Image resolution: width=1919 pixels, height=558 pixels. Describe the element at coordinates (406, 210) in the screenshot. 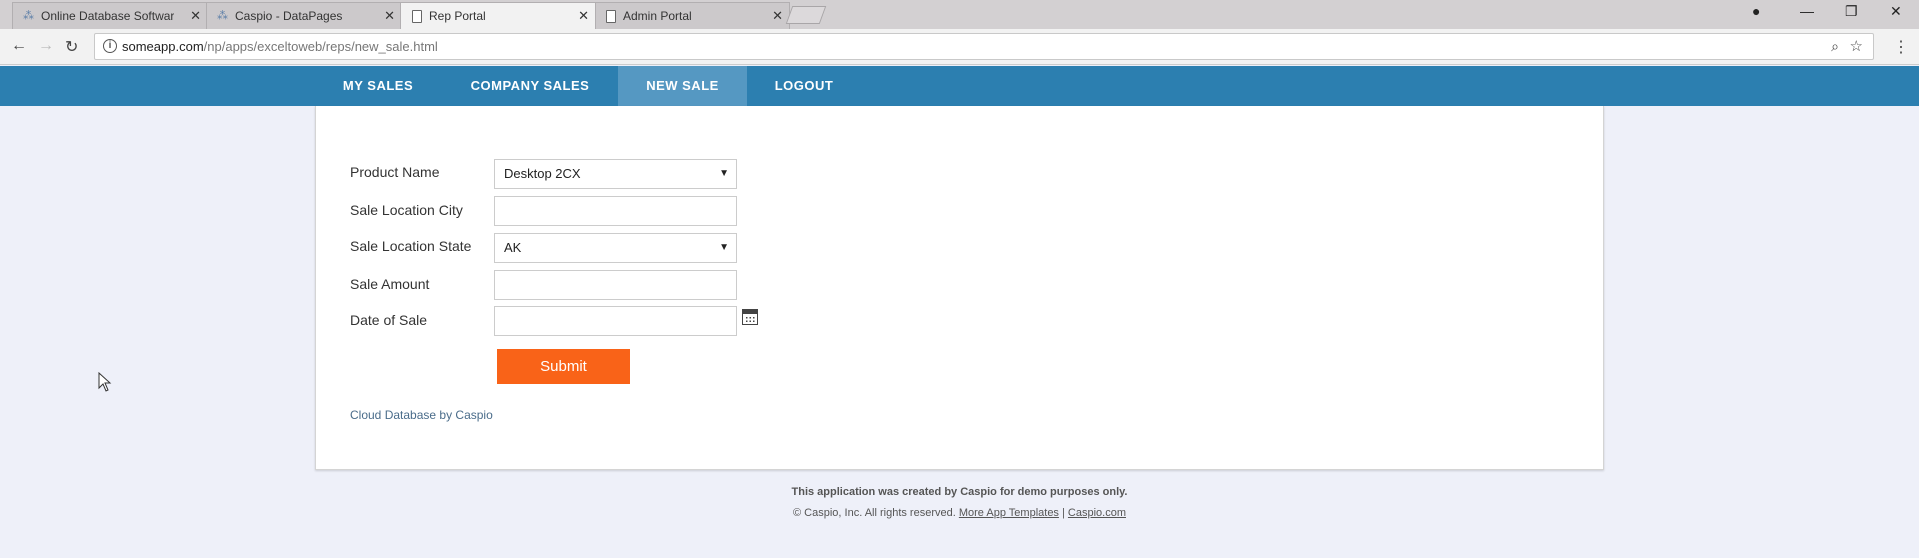

I see `sale-city-label: Sale Location City` at that location.